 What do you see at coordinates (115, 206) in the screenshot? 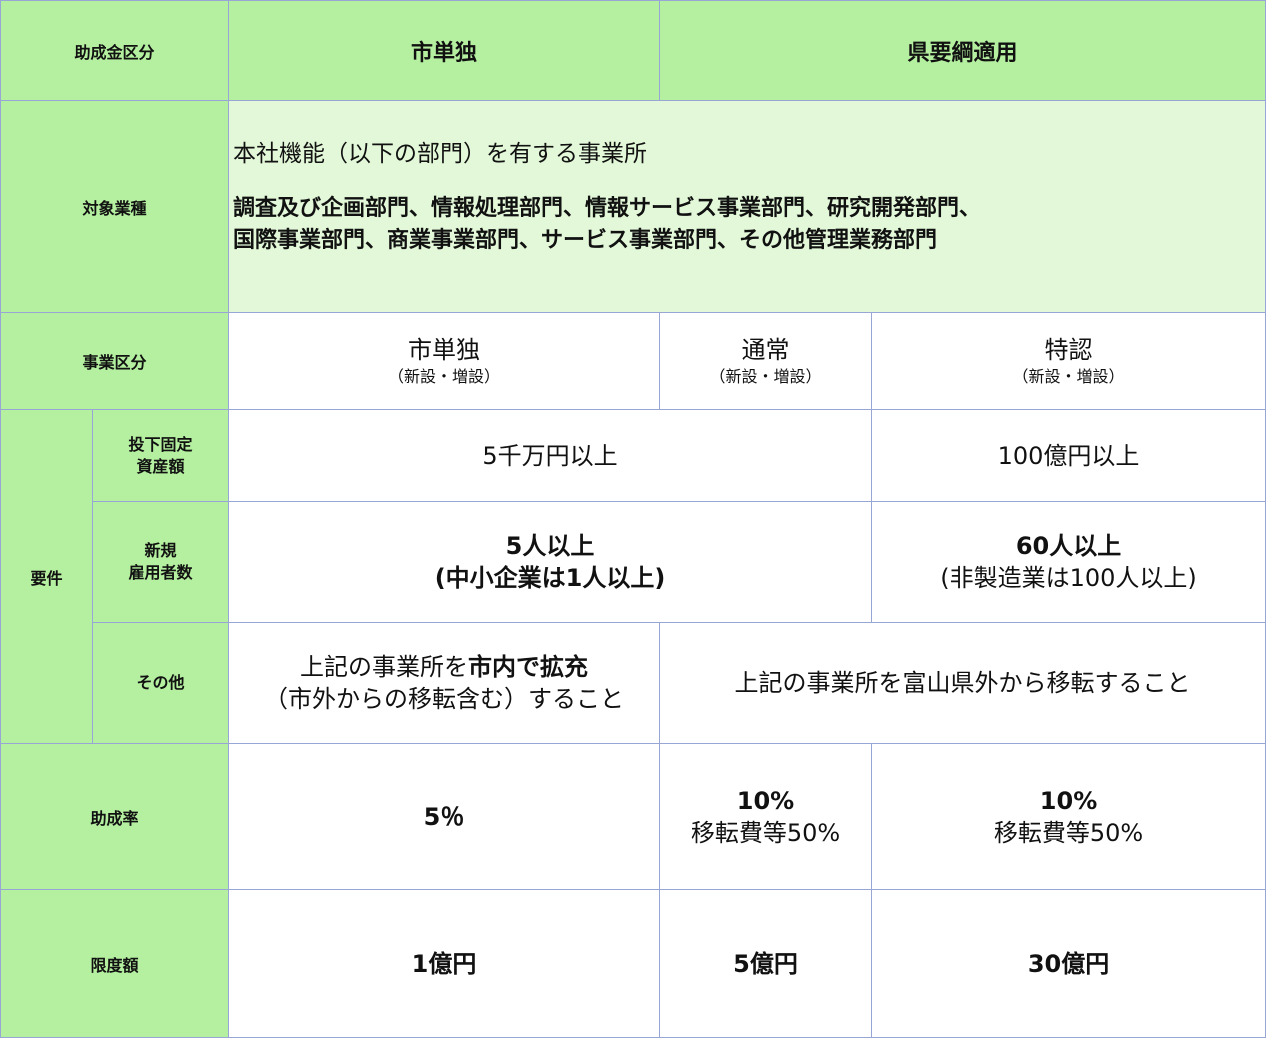
I see `target-label: 対象業種` at bounding box center [115, 206].